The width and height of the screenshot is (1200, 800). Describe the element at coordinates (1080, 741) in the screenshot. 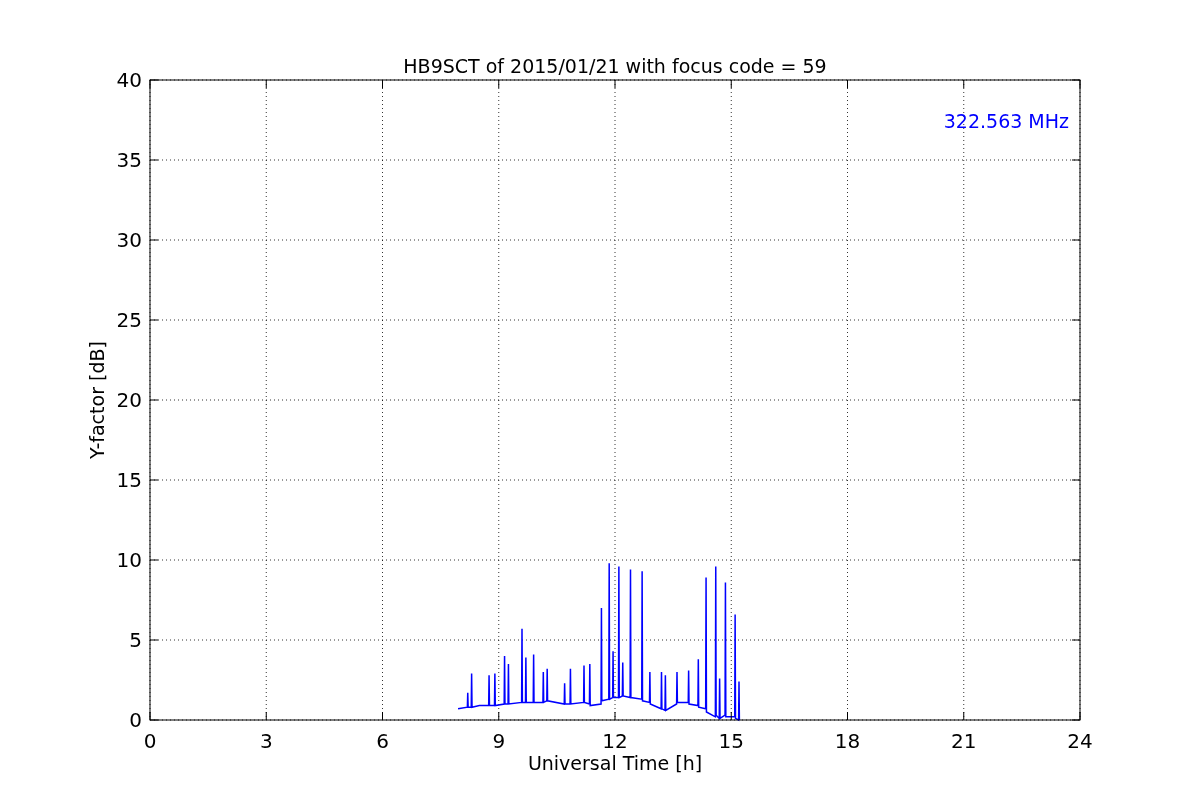

I see `x-tick-label: 24` at that location.